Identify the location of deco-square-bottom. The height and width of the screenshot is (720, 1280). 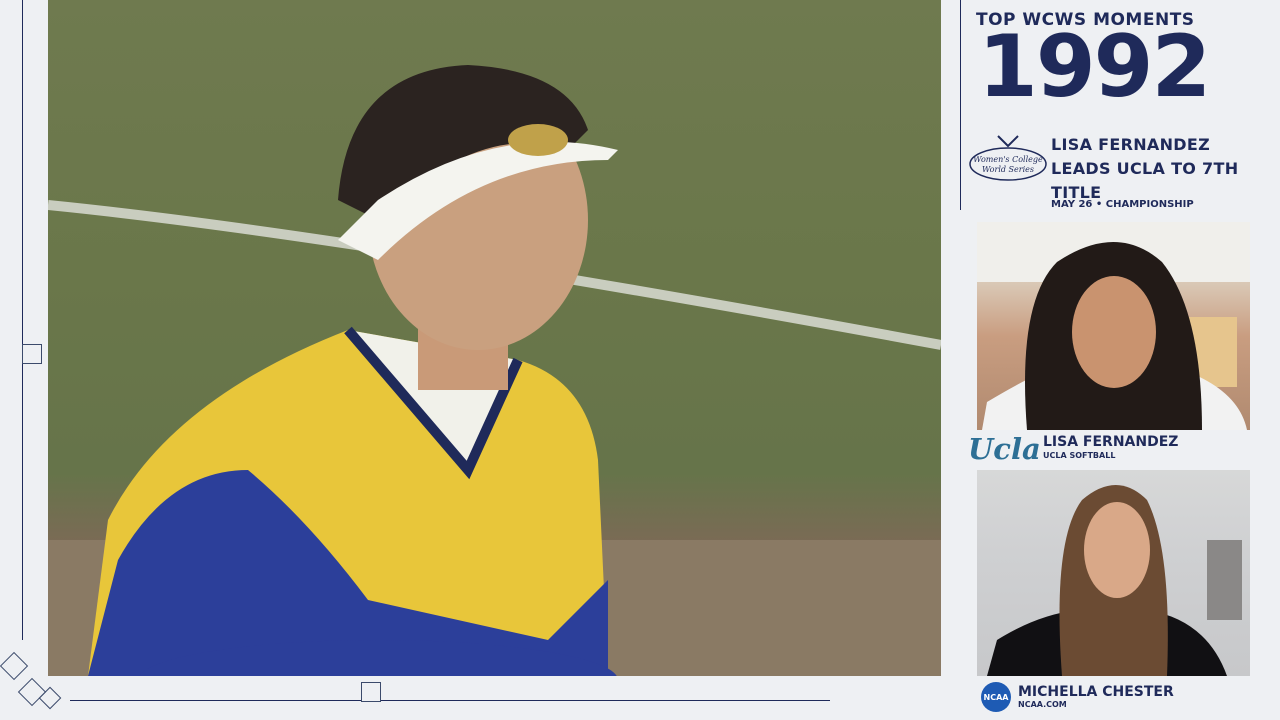
(371, 692).